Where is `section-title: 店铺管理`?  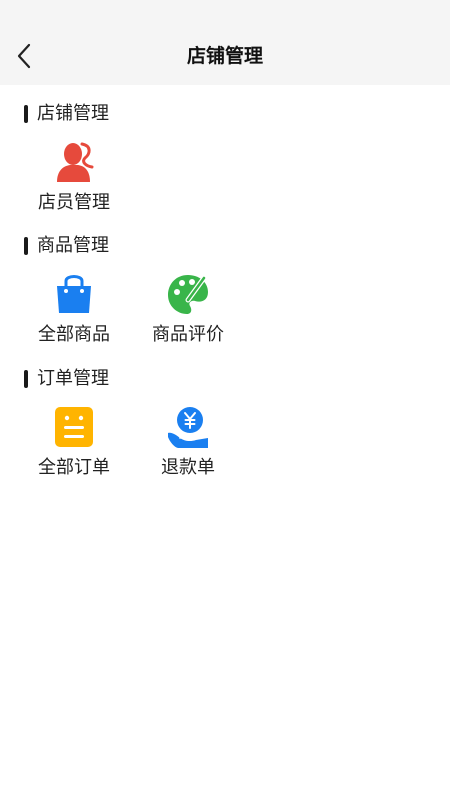
section-title: 店铺管理 is located at coordinates (73, 113).